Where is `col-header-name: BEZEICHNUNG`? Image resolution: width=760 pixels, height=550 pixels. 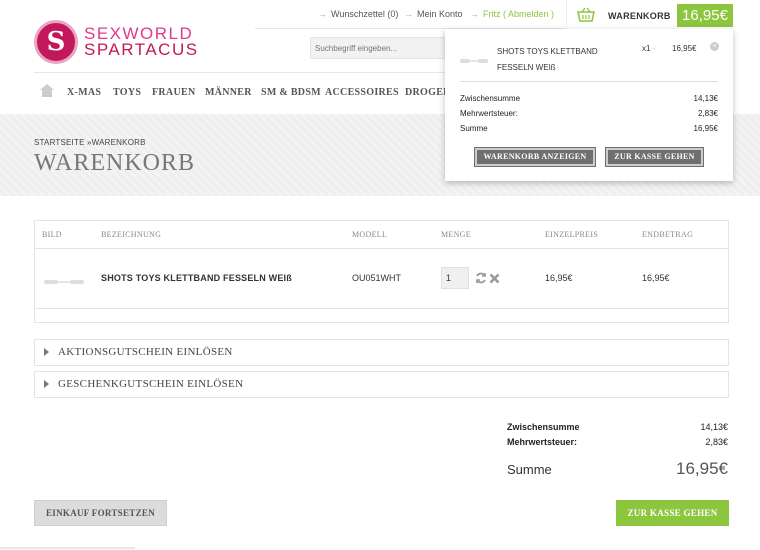
col-header-name: BEZEICHNUNG is located at coordinates (131, 234).